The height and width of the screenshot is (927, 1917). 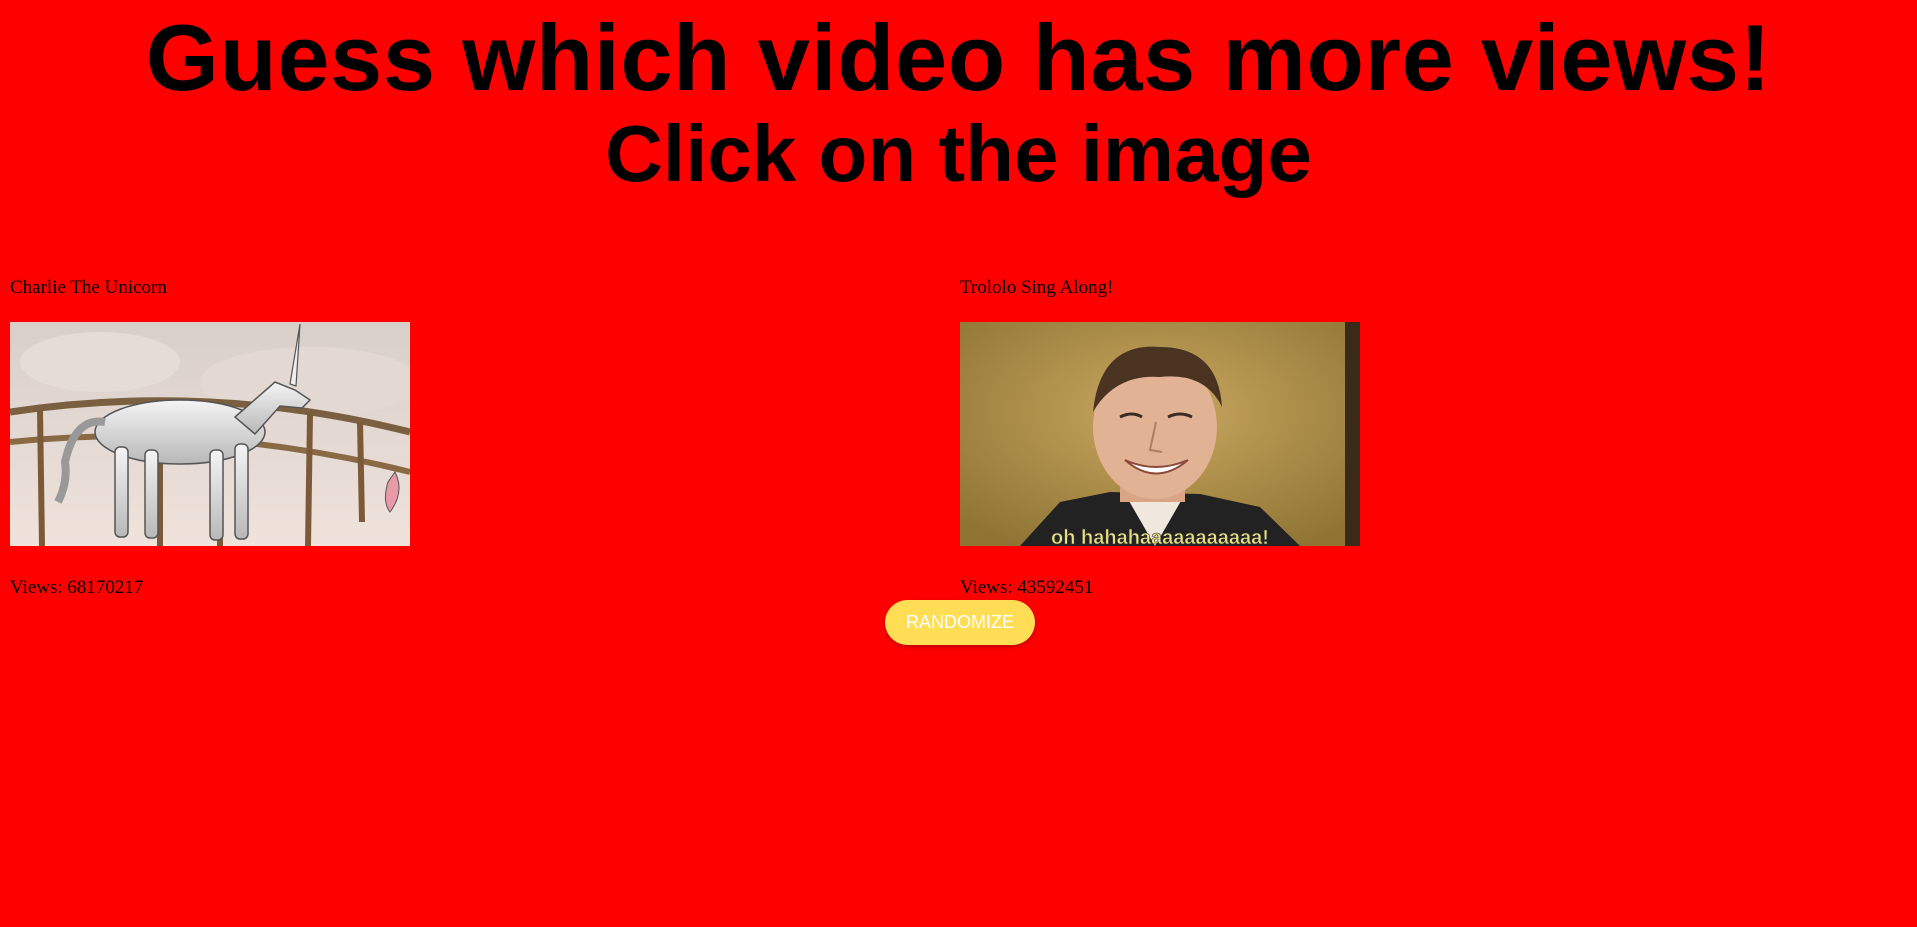 I want to click on video-thumbnail-right: oh hahahaaaaaaaaaaa!, so click(x=1160, y=434).